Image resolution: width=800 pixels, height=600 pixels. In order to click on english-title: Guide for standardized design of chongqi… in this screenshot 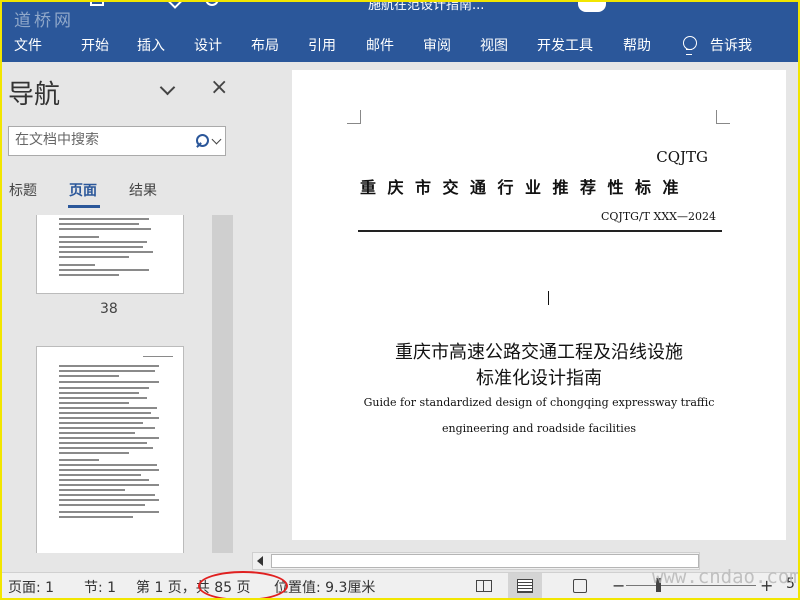, I will do `click(539, 402)`.